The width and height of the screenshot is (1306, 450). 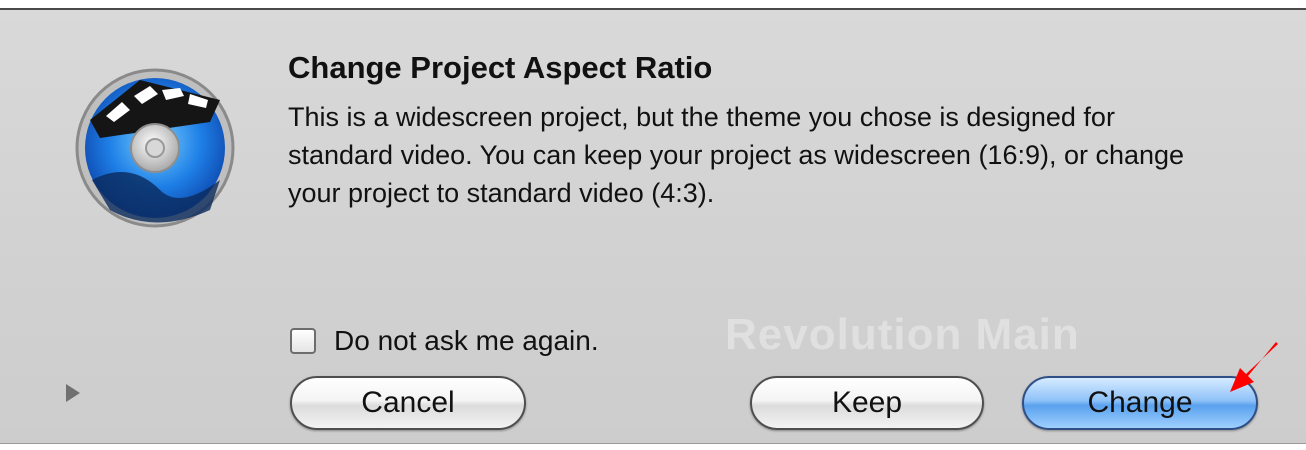 What do you see at coordinates (466, 341) in the screenshot?
I see `do-not-ask-label: Do not ask me again.` at bounding box center [466, 341].